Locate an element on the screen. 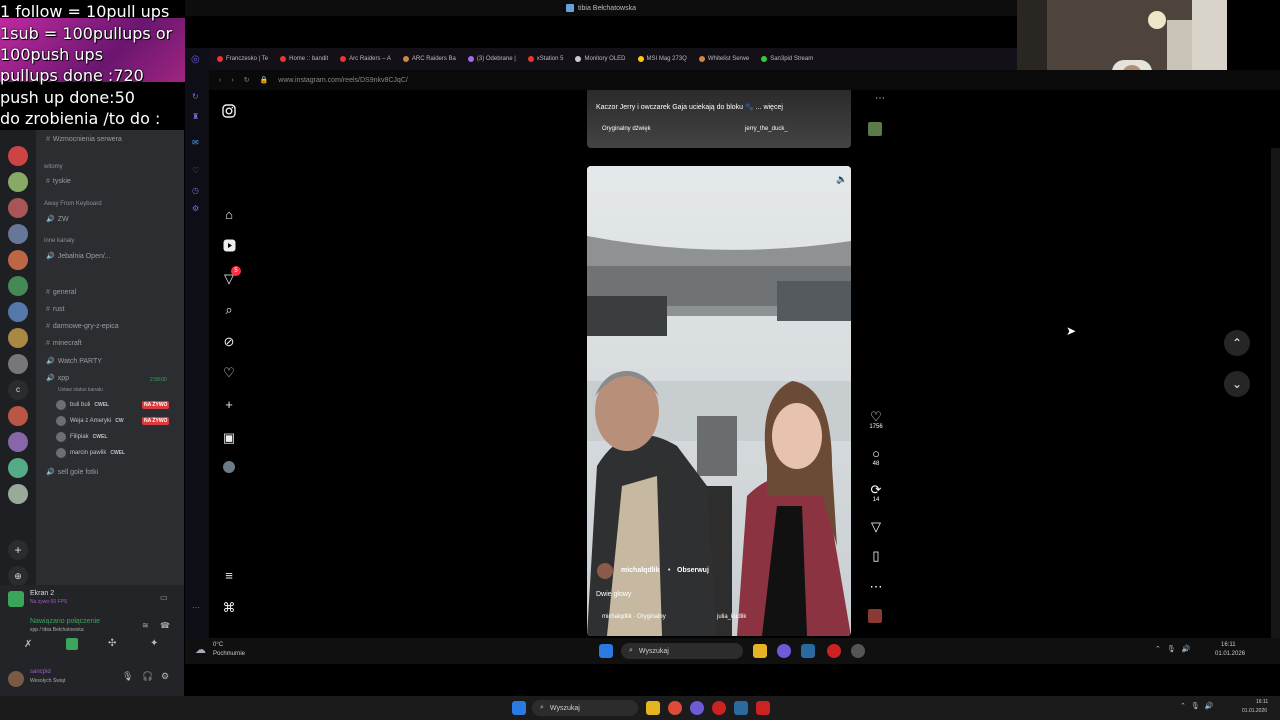 This screenshot has width=1280, height=720. voice-channel: 🔊 sell gole fotki is located at coordinates (72, 472).